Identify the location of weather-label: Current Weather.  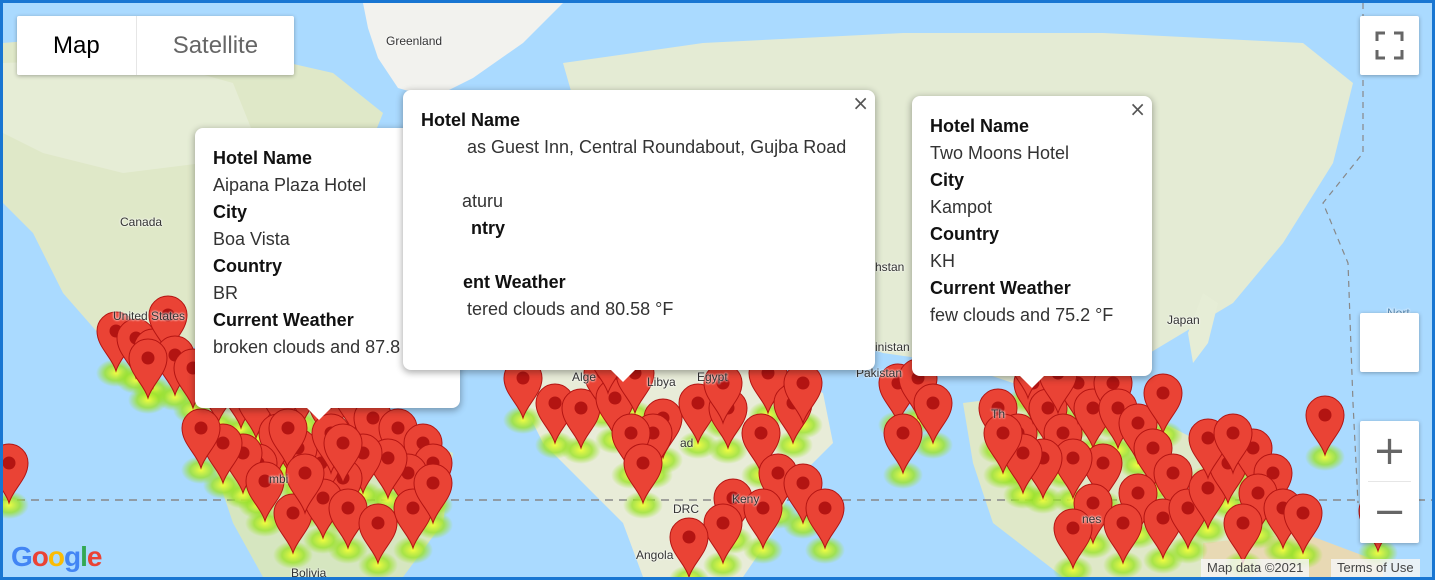
(1000, 288).